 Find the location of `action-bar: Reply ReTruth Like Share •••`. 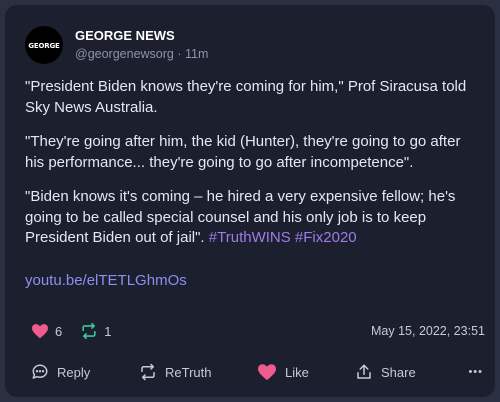

action-bar: Reply ReTruth Like Share ••• is located at coordinates (258, 372).